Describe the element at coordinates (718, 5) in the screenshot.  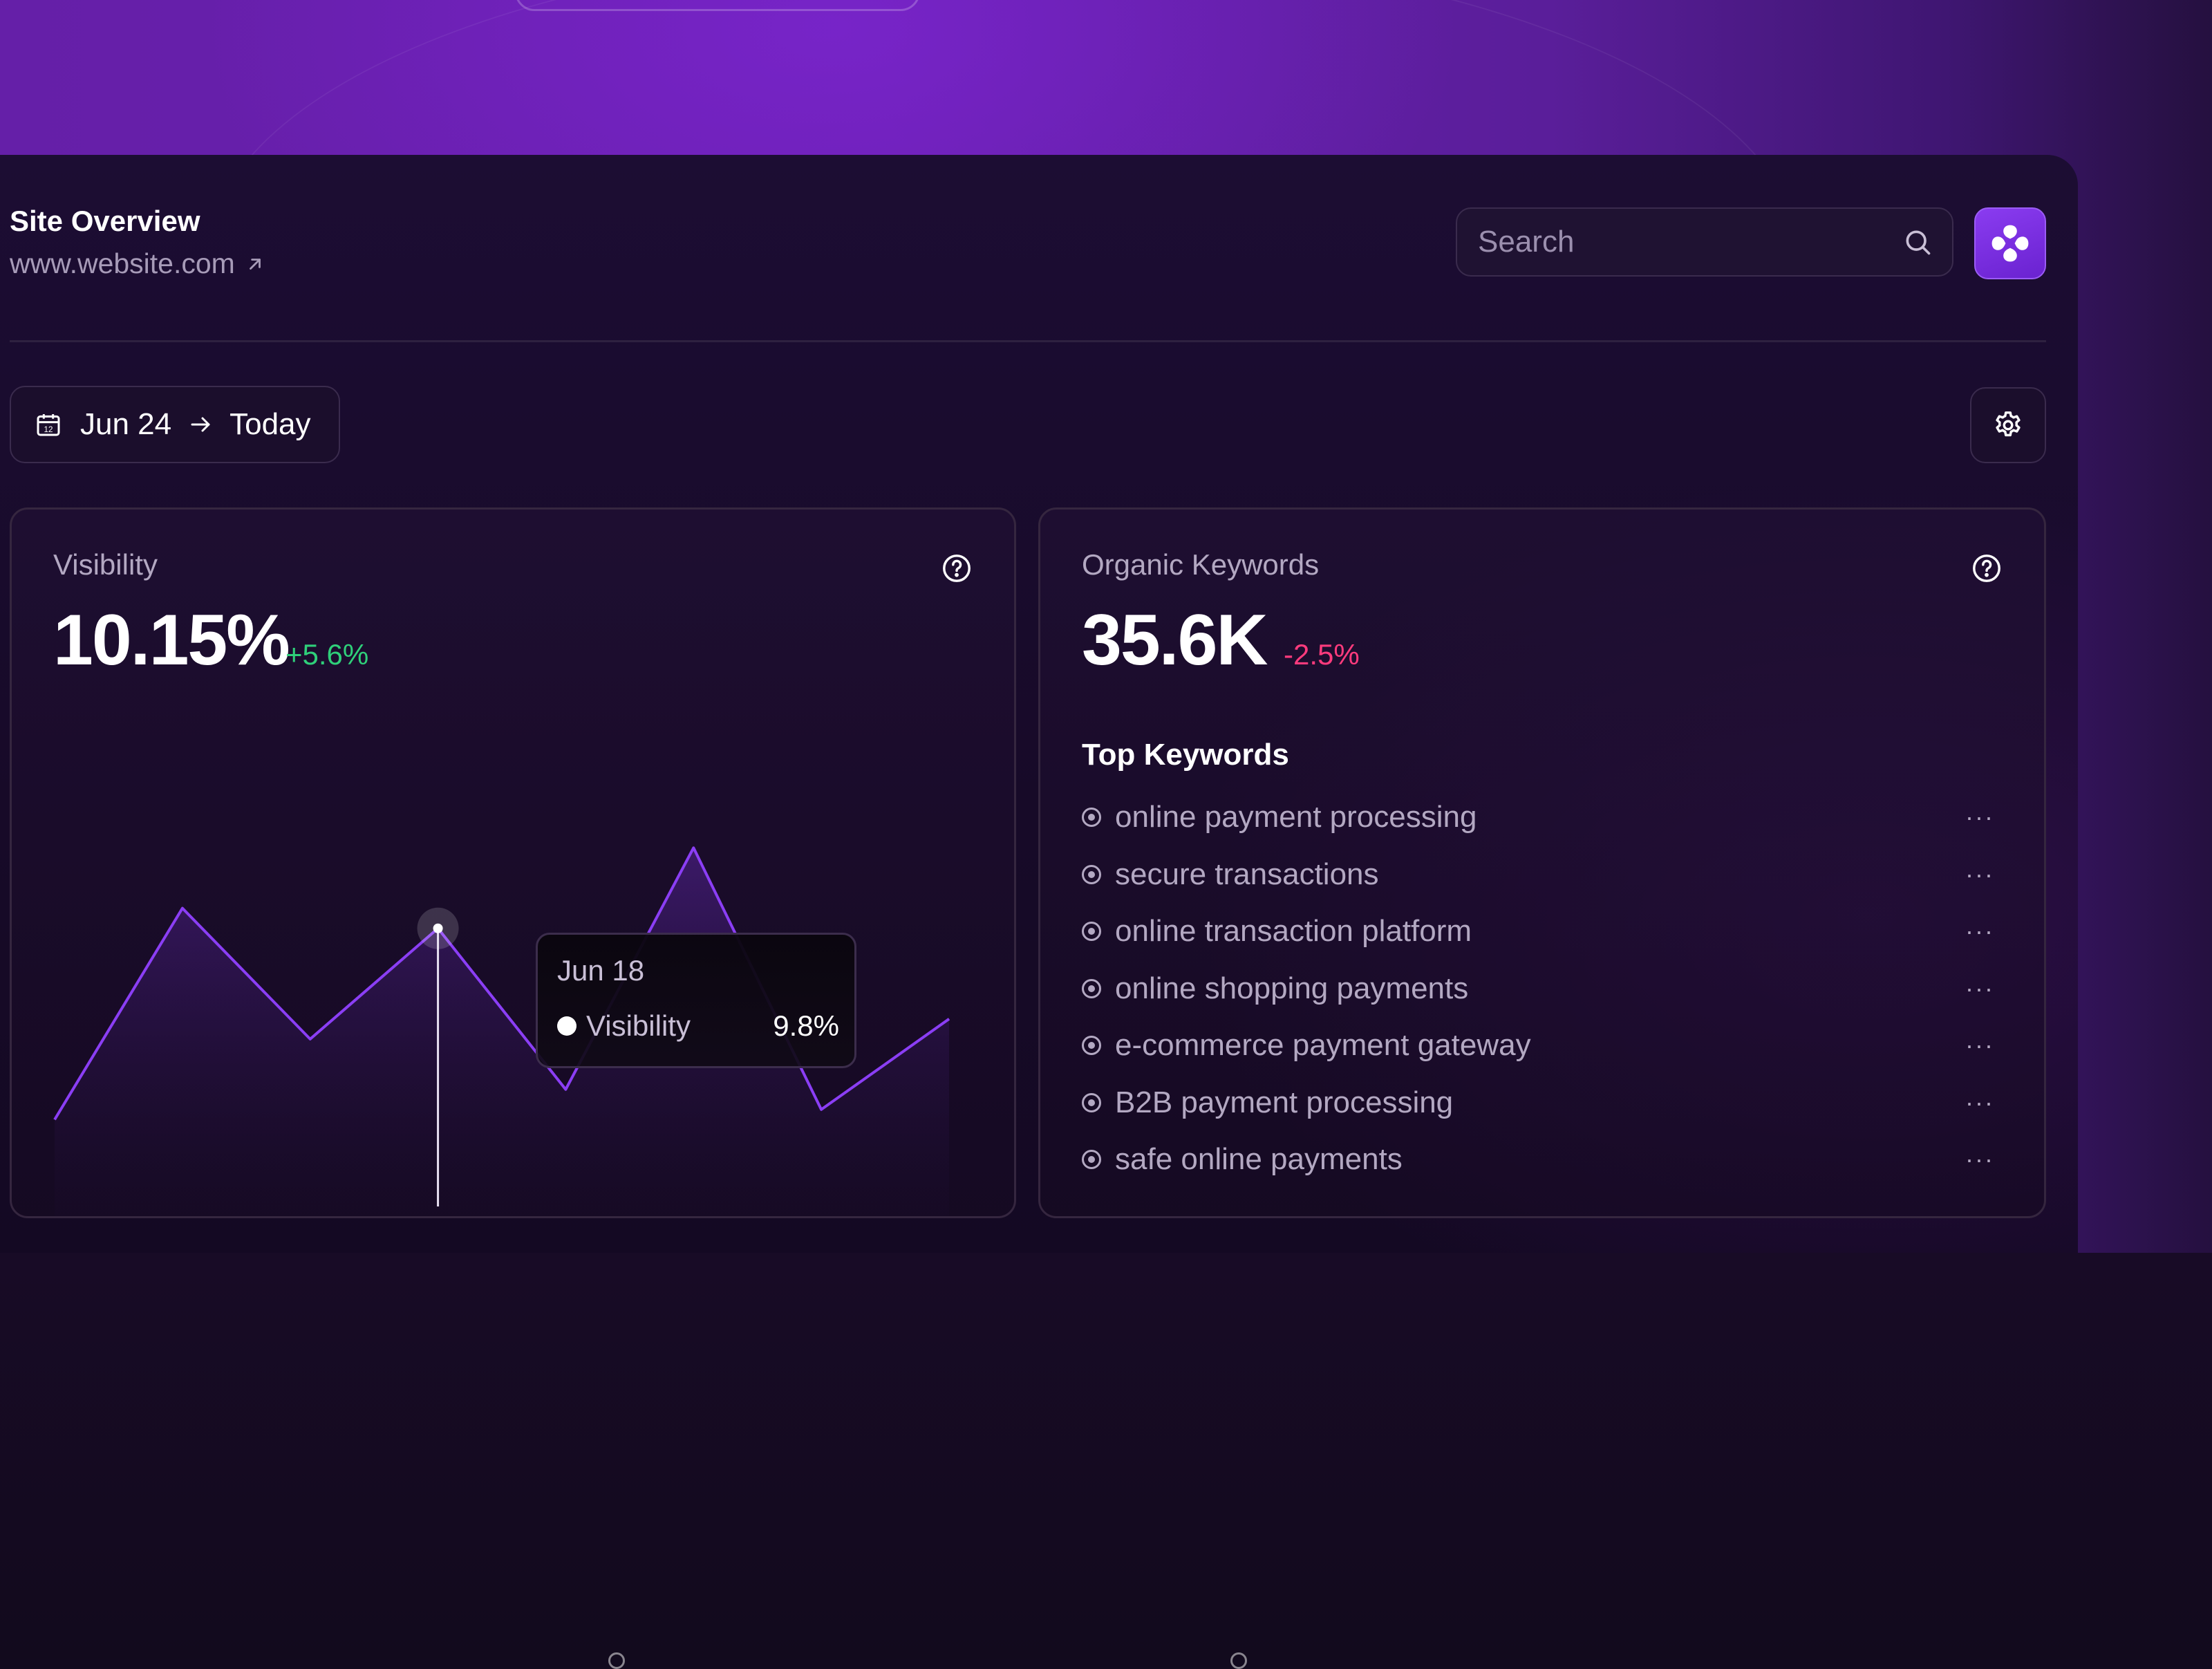
I see `hero-pill-outline` at that location.